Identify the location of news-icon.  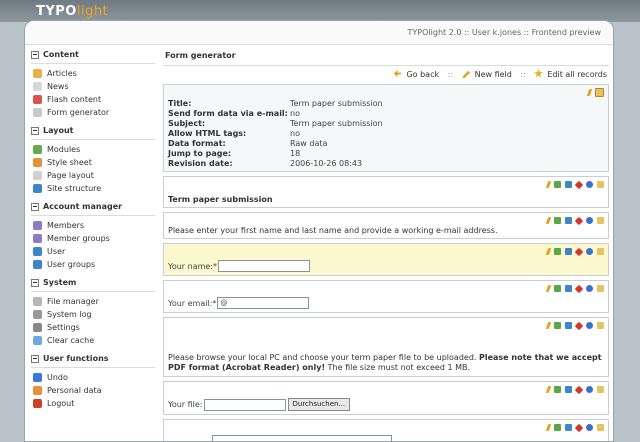
(37, 86).